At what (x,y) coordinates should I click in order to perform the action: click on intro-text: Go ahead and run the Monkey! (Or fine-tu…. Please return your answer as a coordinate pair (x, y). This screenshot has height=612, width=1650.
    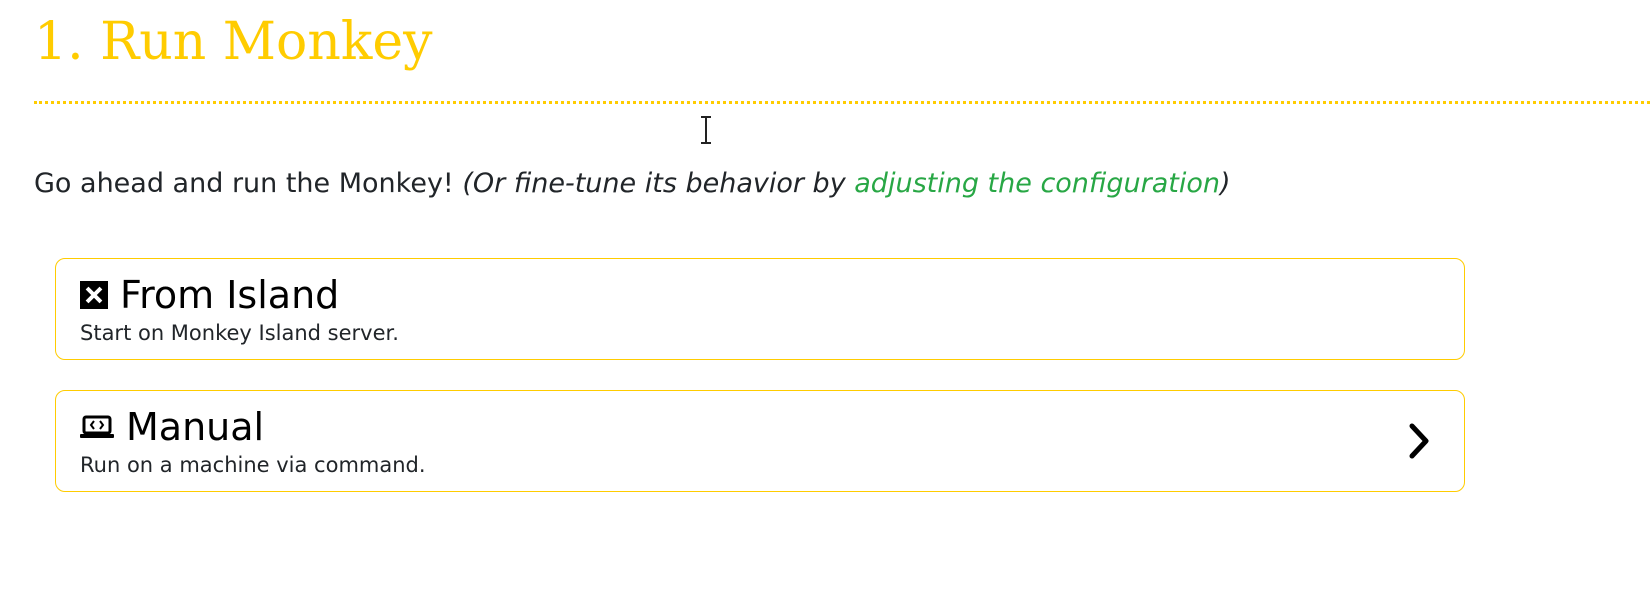
    Looking at the image, I should click on (632, 184).